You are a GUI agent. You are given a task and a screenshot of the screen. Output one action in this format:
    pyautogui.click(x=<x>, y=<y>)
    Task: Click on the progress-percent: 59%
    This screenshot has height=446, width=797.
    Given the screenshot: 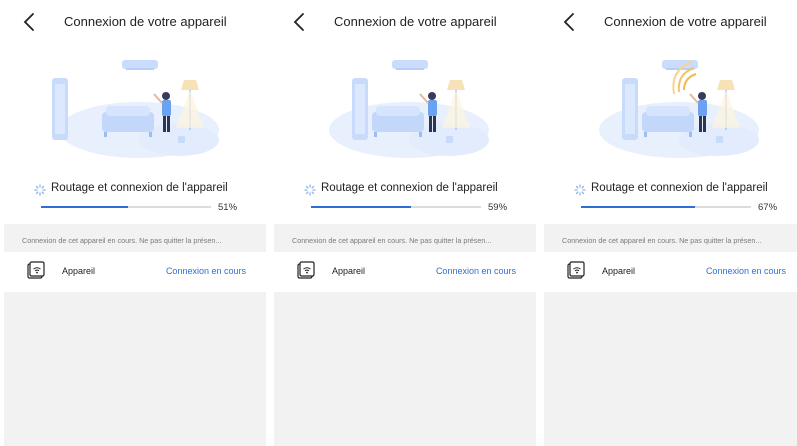 What is the action you would take?
    pyautogui.click(x=498, y=207)
    